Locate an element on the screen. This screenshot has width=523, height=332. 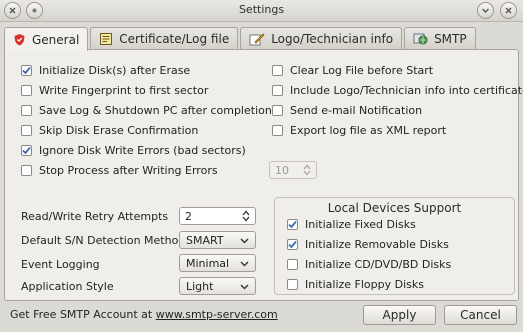
checkbox-label: Save Log & Shutdown PC after completion is located at coordinates (155, 110).